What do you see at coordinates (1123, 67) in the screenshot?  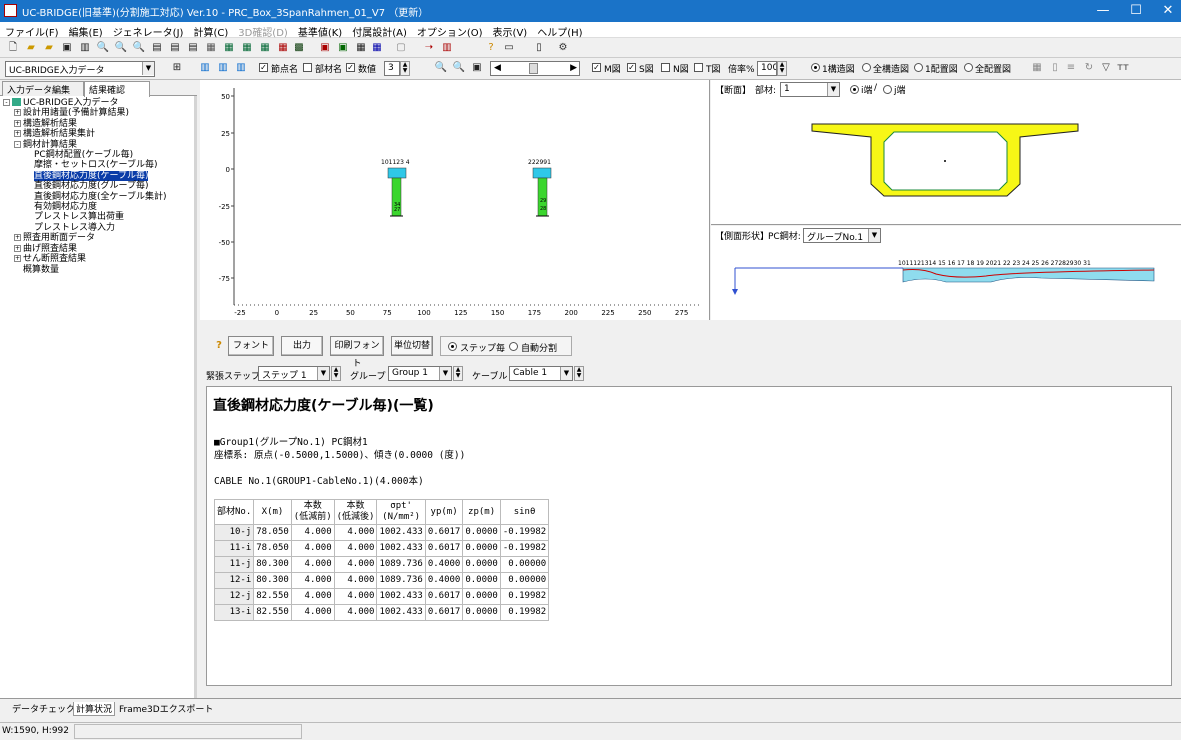 I see `text-icon: ᴛᴛ` at bounding box center [1123, 67].